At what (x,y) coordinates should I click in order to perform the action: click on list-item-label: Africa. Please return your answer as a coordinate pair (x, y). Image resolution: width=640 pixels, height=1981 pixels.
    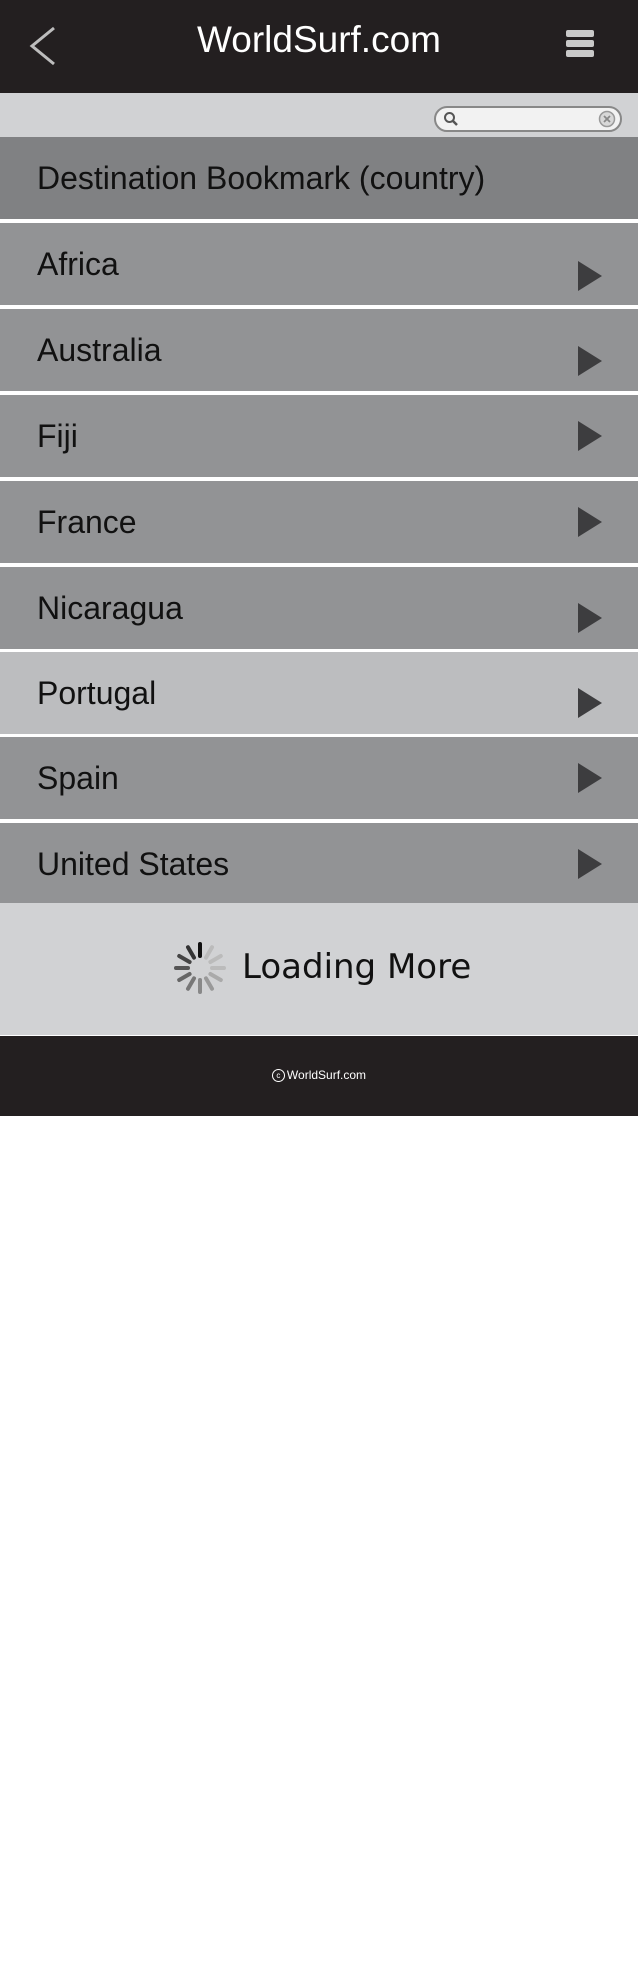
    Looking at the image, I should click on (78, 264).